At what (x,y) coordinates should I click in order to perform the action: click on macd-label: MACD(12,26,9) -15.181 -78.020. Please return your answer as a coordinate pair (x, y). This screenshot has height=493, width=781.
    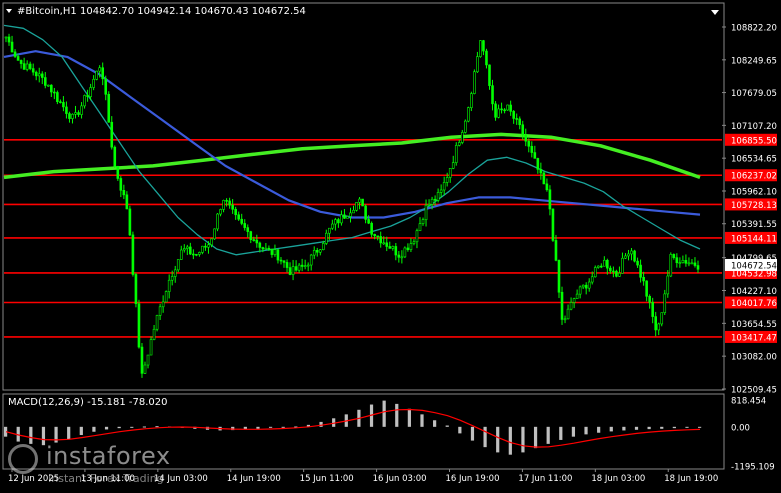
    Looking at the image, I should click on (88, 402).